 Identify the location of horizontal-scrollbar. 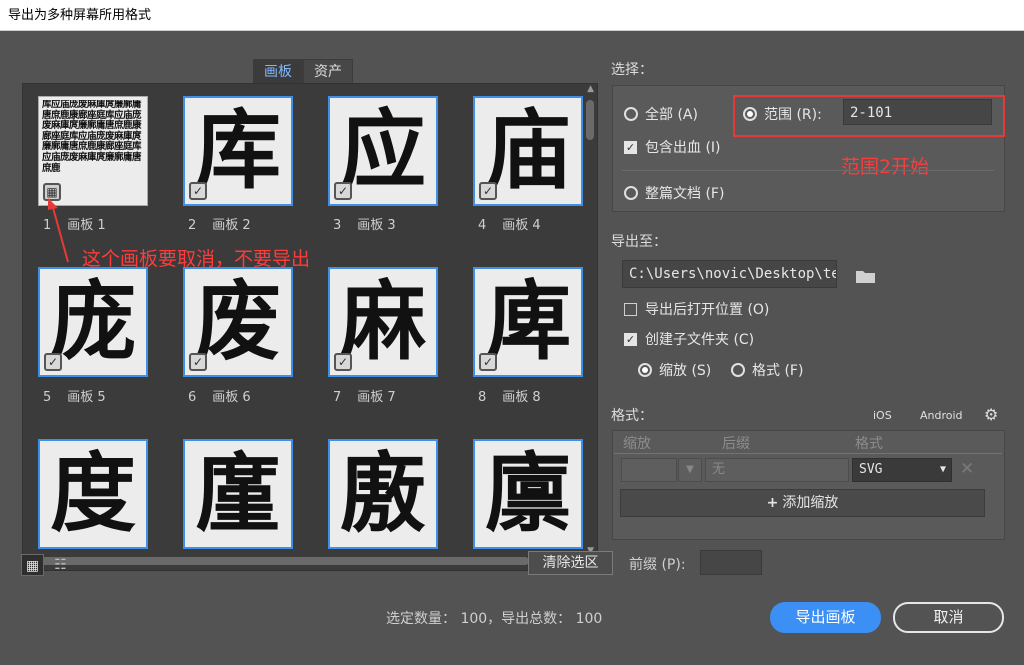
(305, 561).